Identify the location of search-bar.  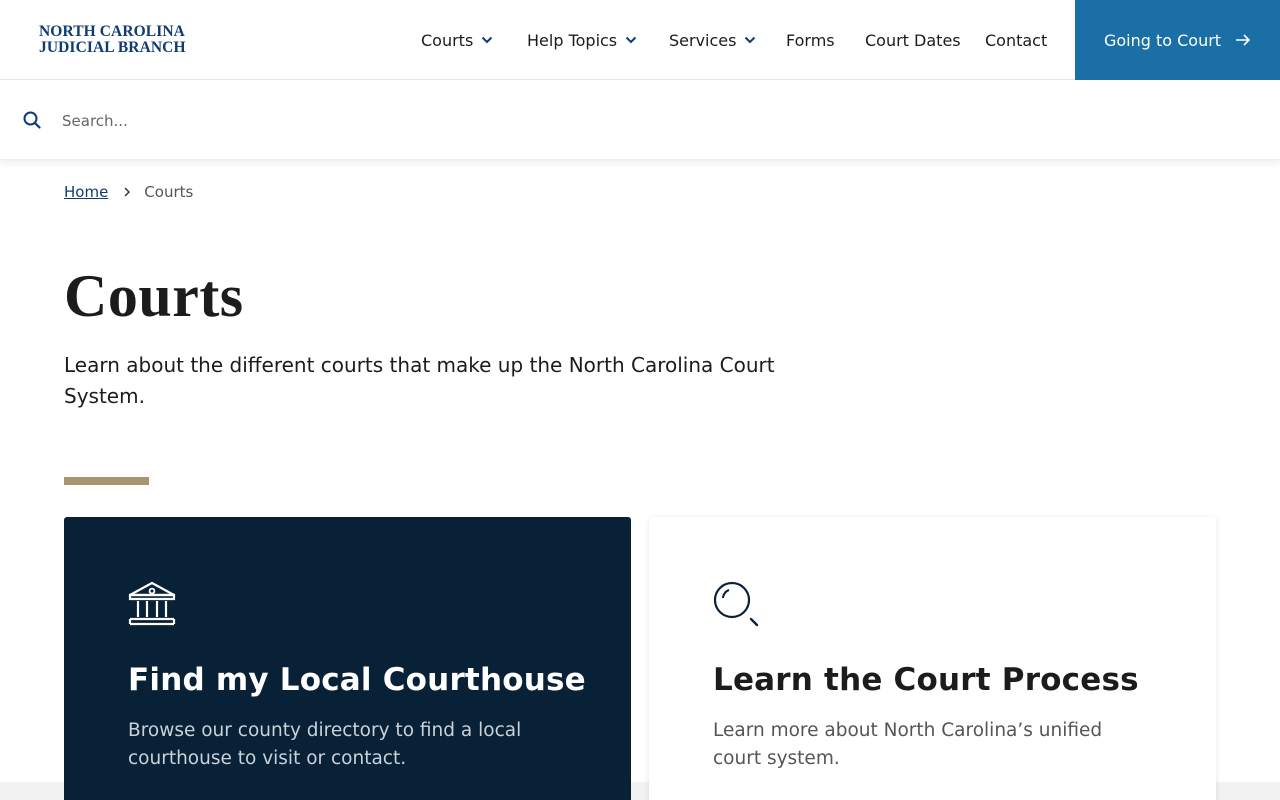
(640, 120).